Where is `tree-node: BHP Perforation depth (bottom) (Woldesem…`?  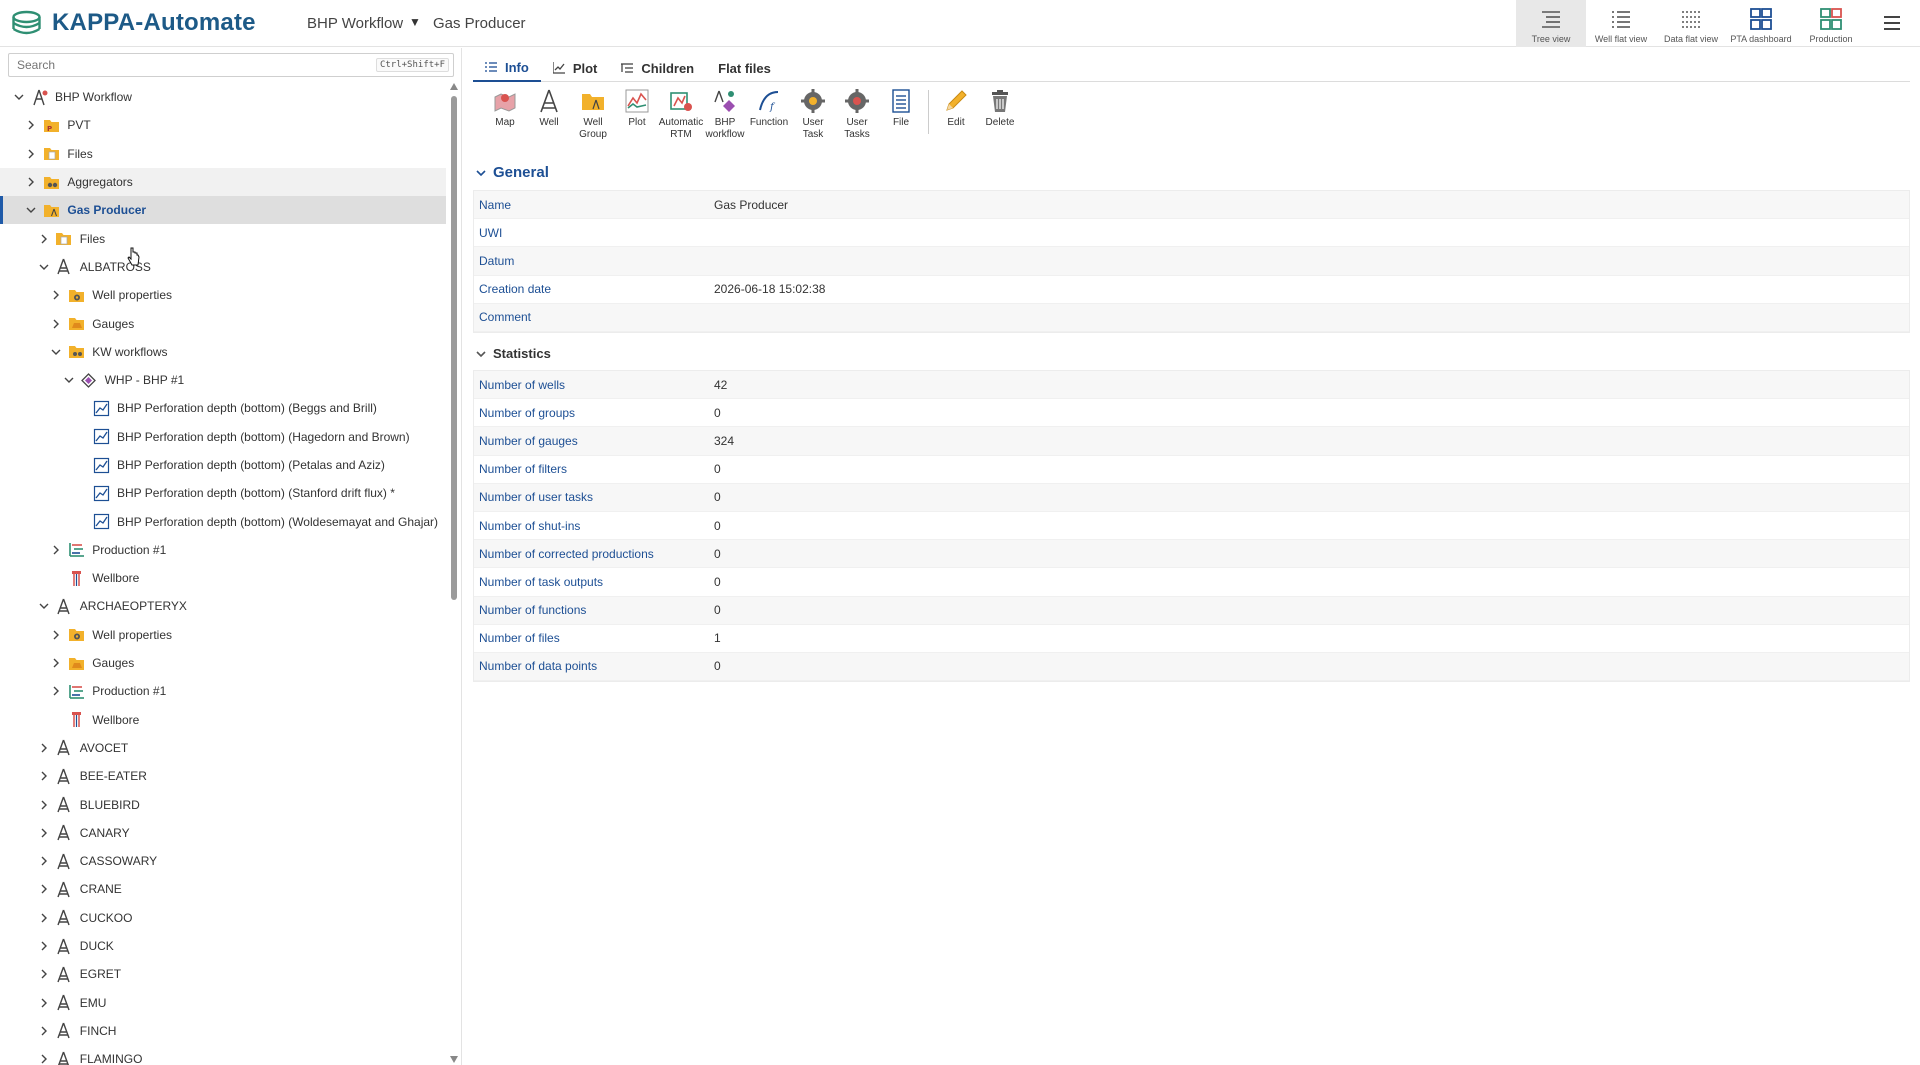
tree-node: BHP Perforation depth (bottom) (Woldesem… is located at coordinates (223, 521).